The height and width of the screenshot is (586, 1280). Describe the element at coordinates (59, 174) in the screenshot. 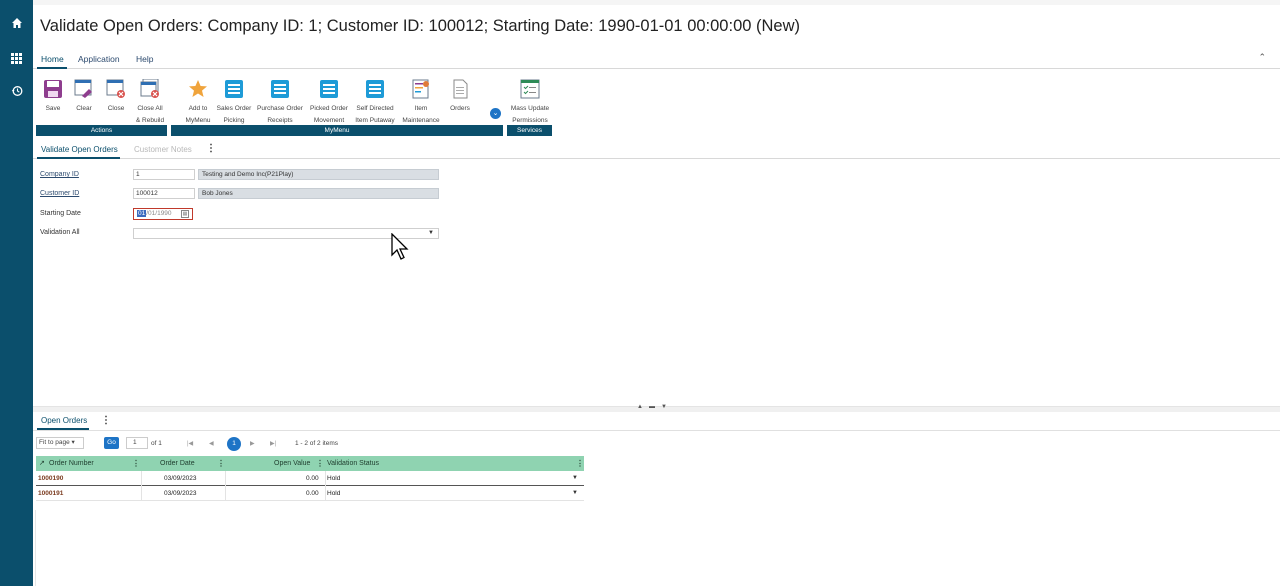

I see `company-id-label: Company ID` at that location.